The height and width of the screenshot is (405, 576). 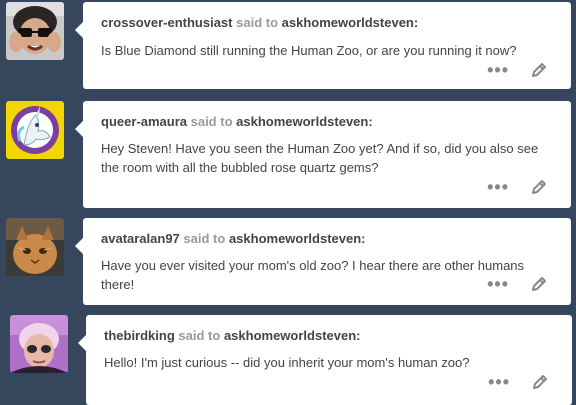 I want to click on asker-username: queer-amaura, so click(x=144, y=121).